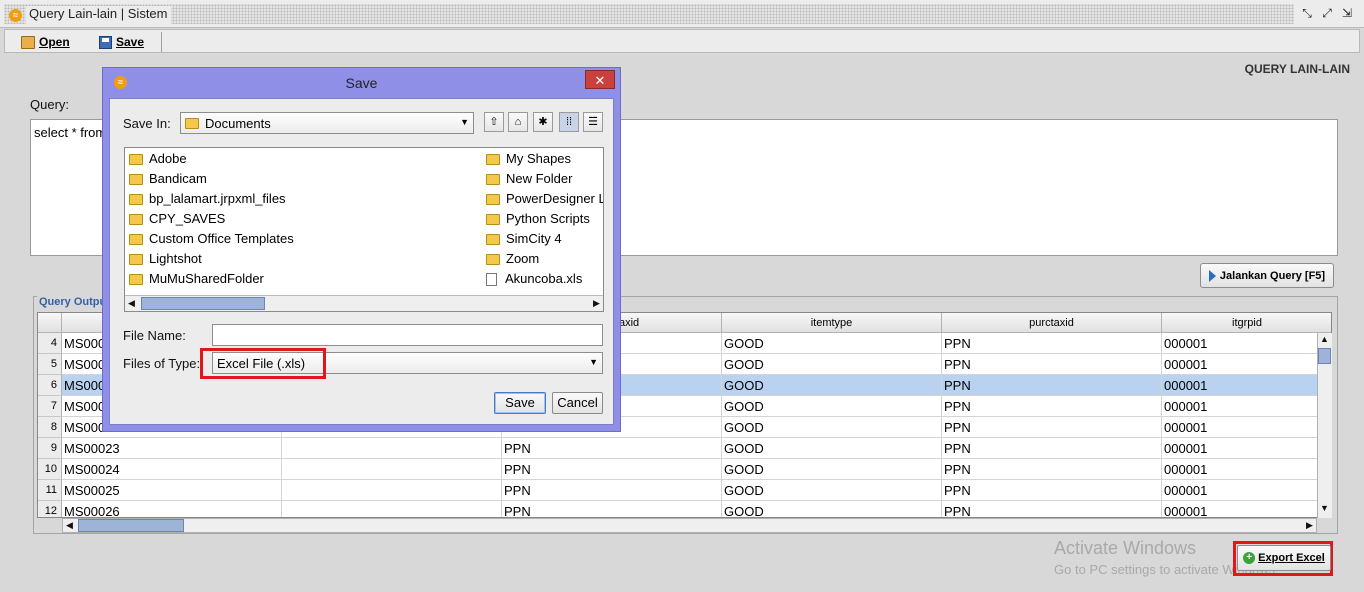 The height and width of the screenshot is (592, 1364). Describe the element at coordinates (407, 335) in the screenshot. I see `file-name-input` at that location.